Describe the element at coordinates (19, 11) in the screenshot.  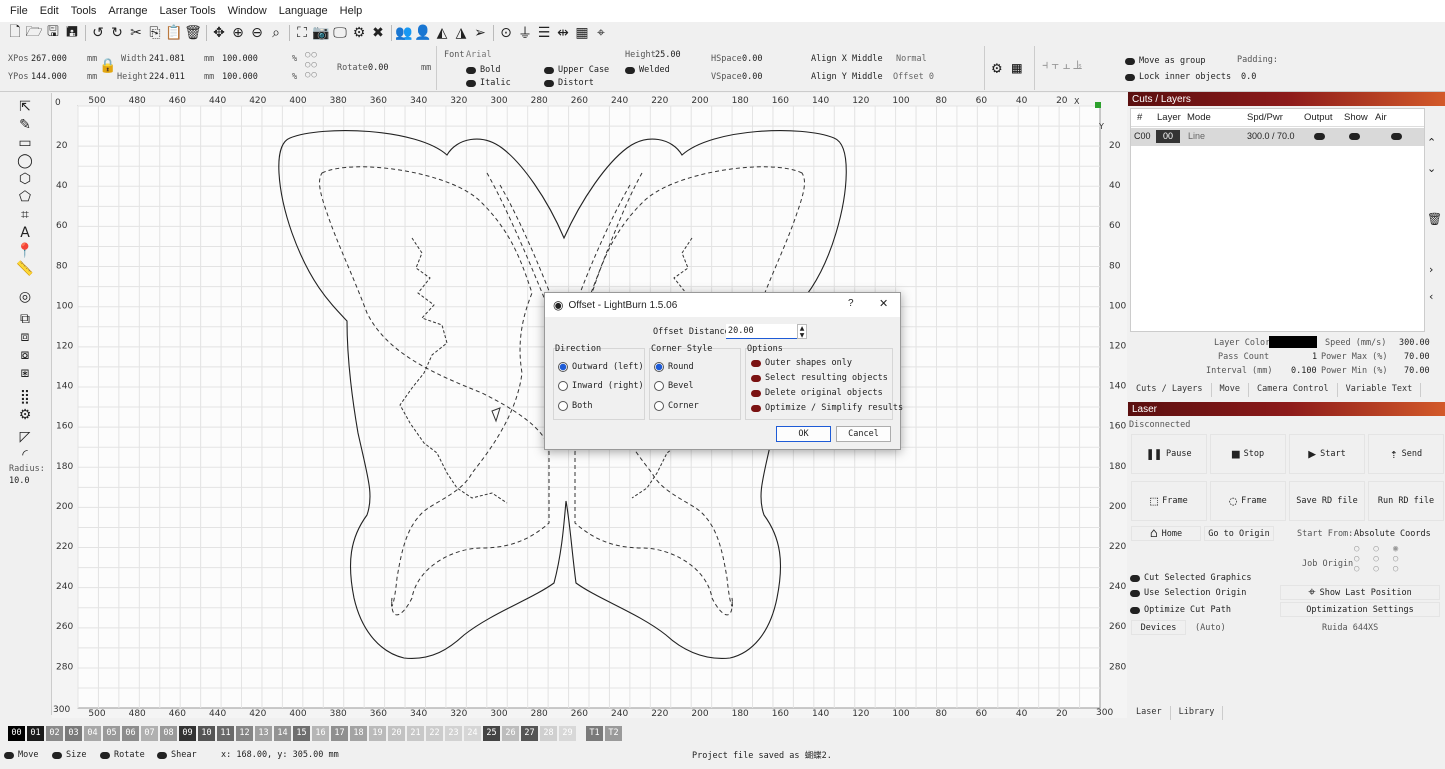
I see `menu-file: File` at that location.